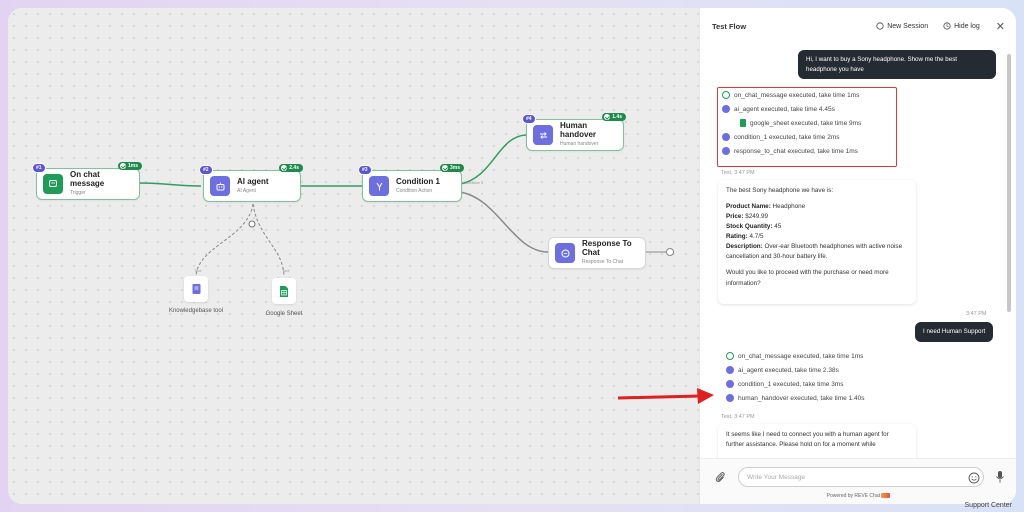 This screenshot has width=1024, height=512. What do you see at coordinates (785, 384) in the screenshot?
I see `log-entry: condition_1 executed, take time 3ms` at bounding box center [785, 384].